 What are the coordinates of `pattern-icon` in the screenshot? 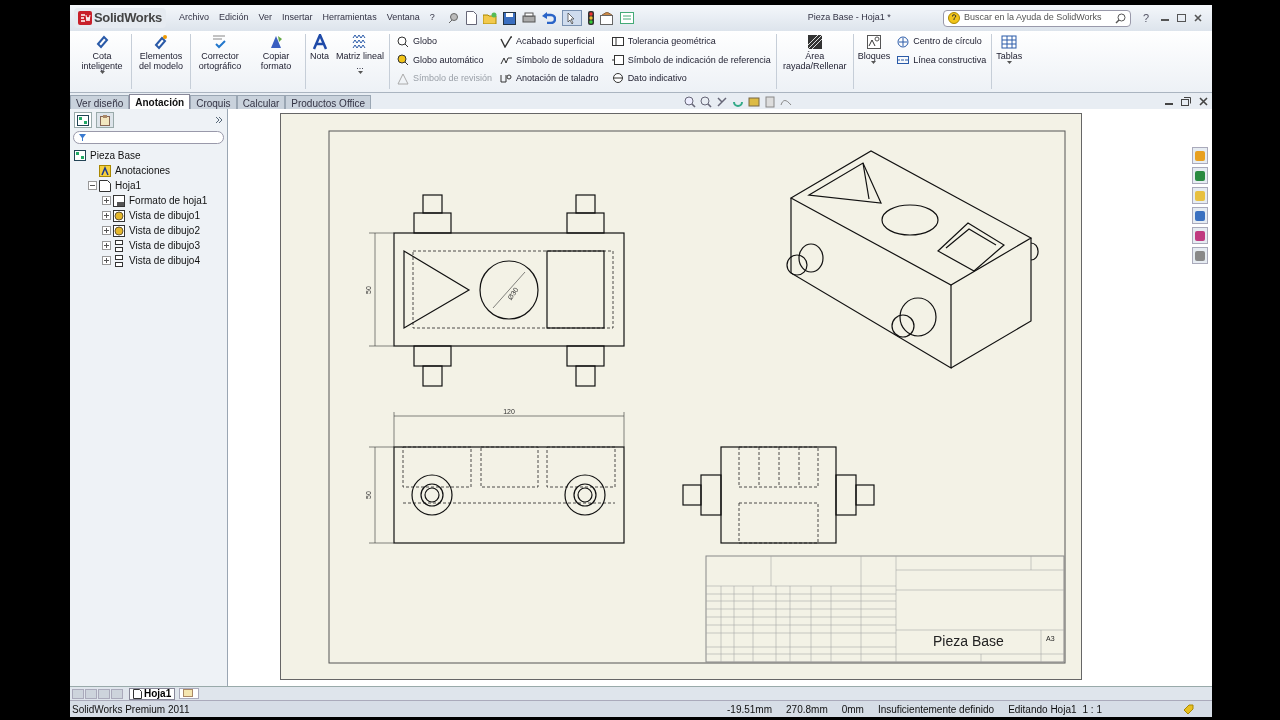 It's located at (360, 42).